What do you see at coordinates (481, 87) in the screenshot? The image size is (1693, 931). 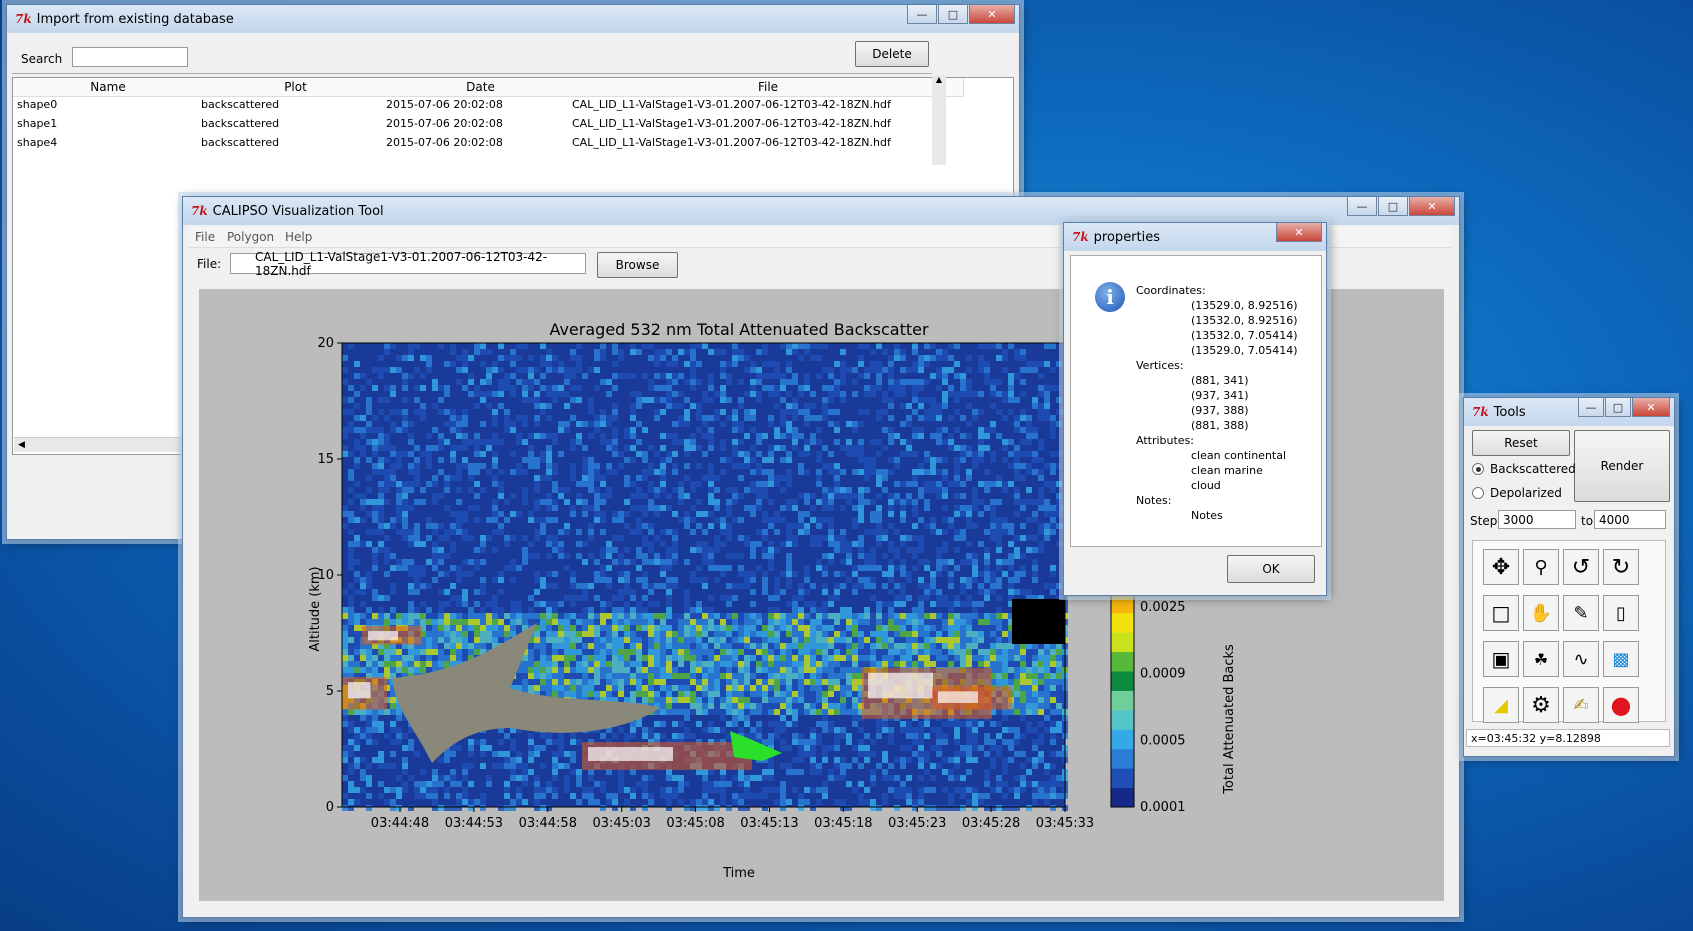 I see `column-date: Date` at bounding box center [481, 87].